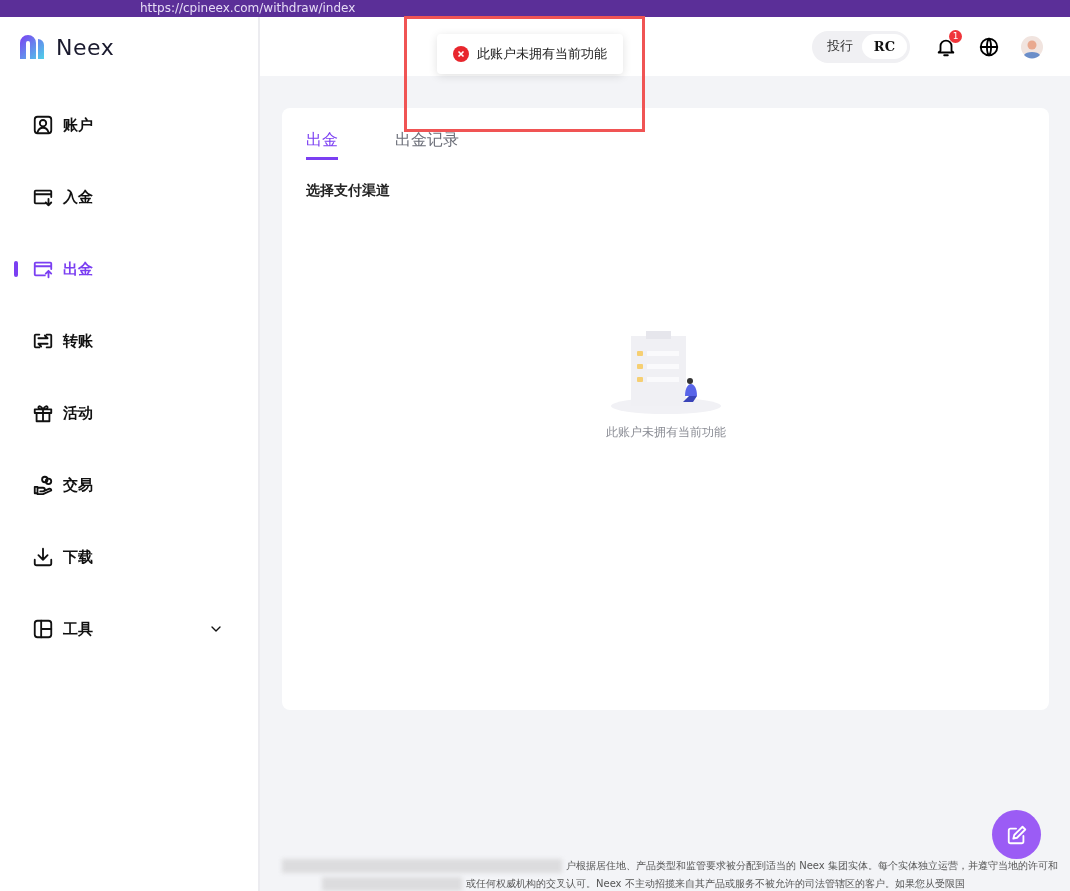 This screenshot has width=1070, height=891. What do you see at coordinates (861, 46) in the screenshot?
I see `mode-toggle: 投行 RC` at bounding box center [861, 46].